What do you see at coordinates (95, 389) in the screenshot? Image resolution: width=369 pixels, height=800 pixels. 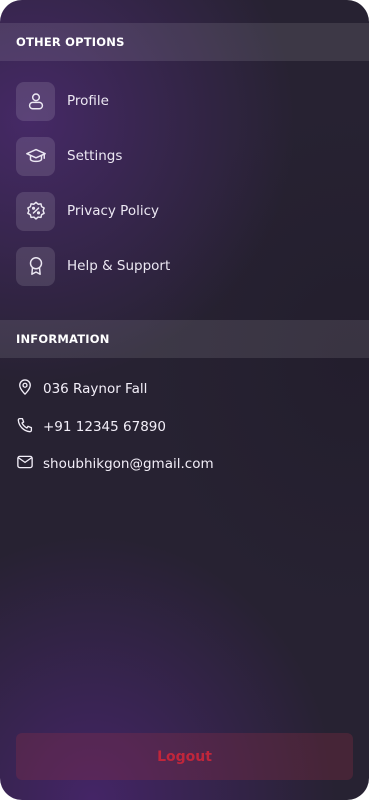 I see `address-text: 036 Raynor Fall` at bounding box center [95, 389].